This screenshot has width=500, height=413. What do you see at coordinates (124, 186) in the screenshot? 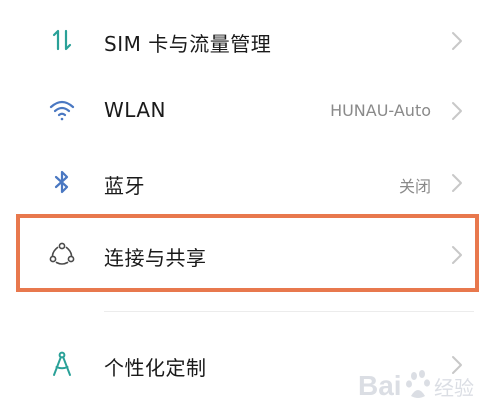
I see `settings-item-label: 蓝牙` at bounding box center [124, 186].